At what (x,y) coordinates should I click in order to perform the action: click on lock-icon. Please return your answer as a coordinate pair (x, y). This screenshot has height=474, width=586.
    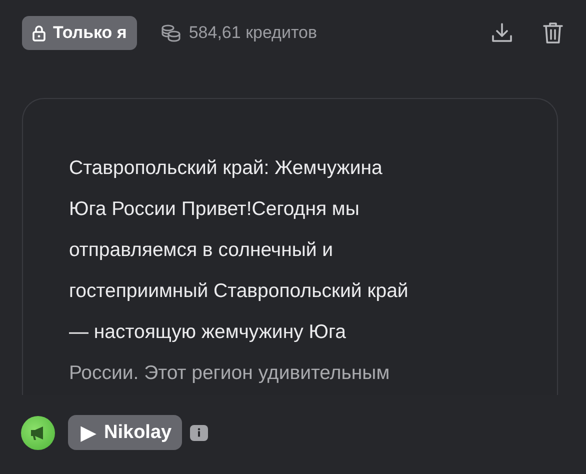
    Looking at the image, I should click on (39, 33).